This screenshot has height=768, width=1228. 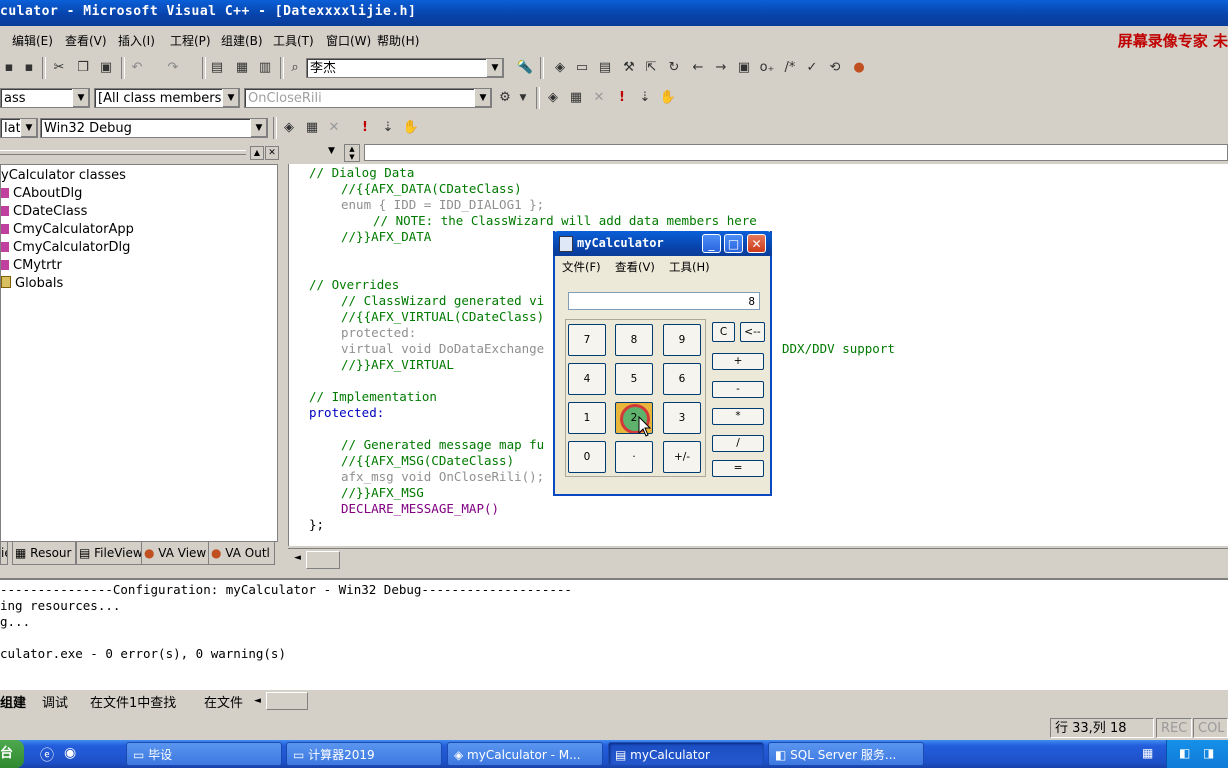 What do you see at coordinates (348, 40) in the screenshot?
I see `menu-window: 窗口(W)` at bounding box center [348, 40].